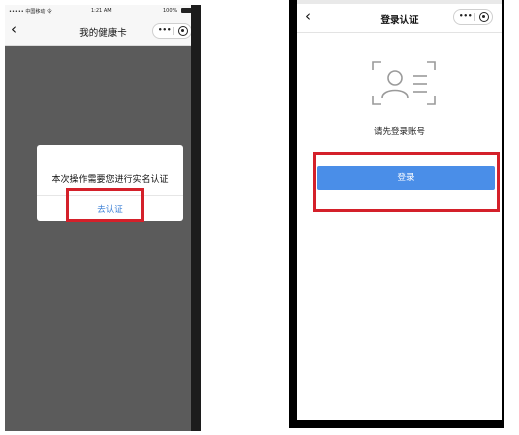 Image resolution: width=519 pixels, height=435 pixels. Describe the element at coordinates (110, 180) in the screenshot. I see `dialog-message: 本次操作需要您进行实名认证` at that location.